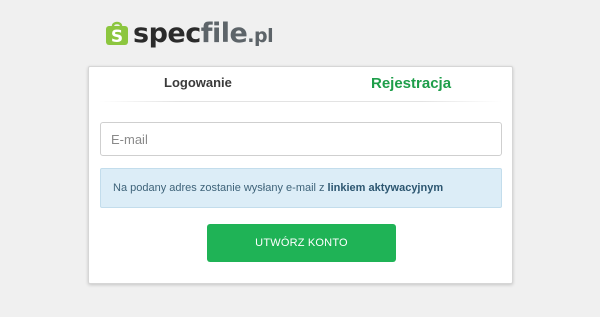 This screenshot has height=317, width=600. I want to click on tab-login: Logowanie, so click(198, 82).